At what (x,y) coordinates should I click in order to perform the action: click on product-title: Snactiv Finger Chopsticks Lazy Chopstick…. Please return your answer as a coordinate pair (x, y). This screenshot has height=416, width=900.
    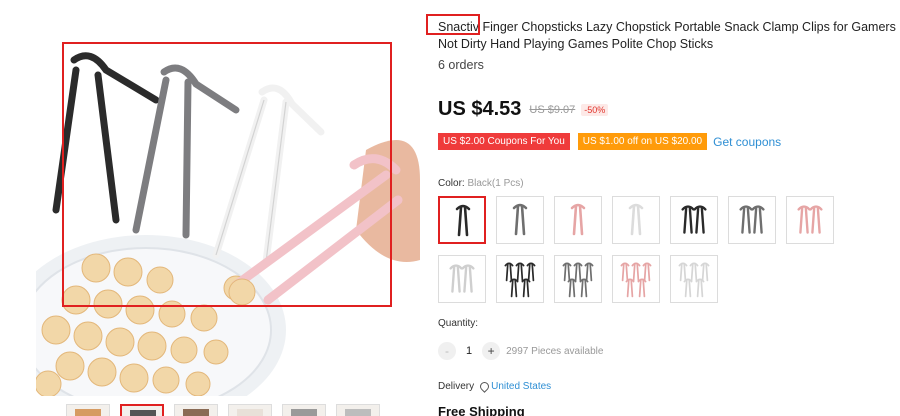
    Looking at the image, I should click on (667, 35).